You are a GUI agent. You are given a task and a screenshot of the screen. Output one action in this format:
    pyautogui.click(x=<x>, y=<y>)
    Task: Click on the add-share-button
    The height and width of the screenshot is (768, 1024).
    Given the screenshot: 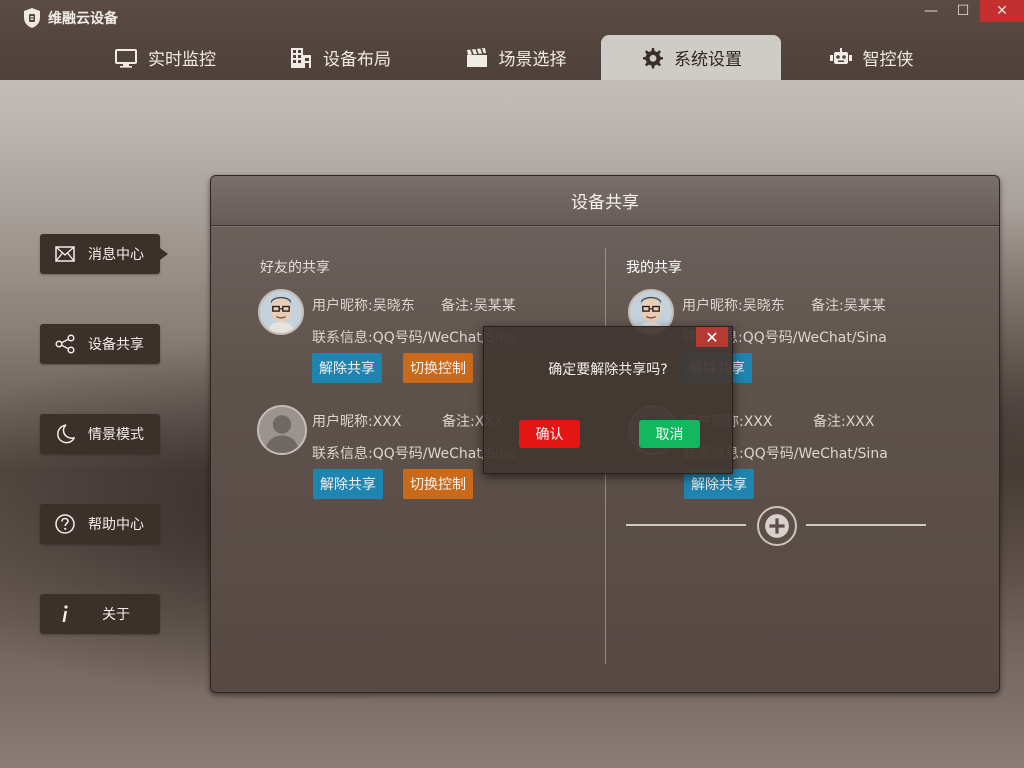 What is the action you would take?
    pyautogui.click(x=777, y=526)
    